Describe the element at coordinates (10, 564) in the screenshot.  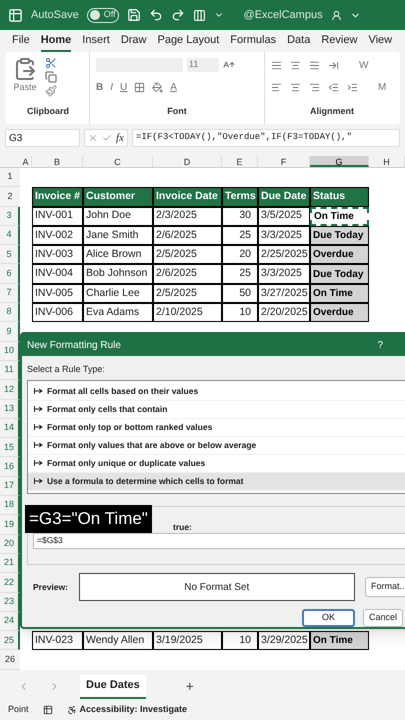
I see `row-header: 21` at that location.